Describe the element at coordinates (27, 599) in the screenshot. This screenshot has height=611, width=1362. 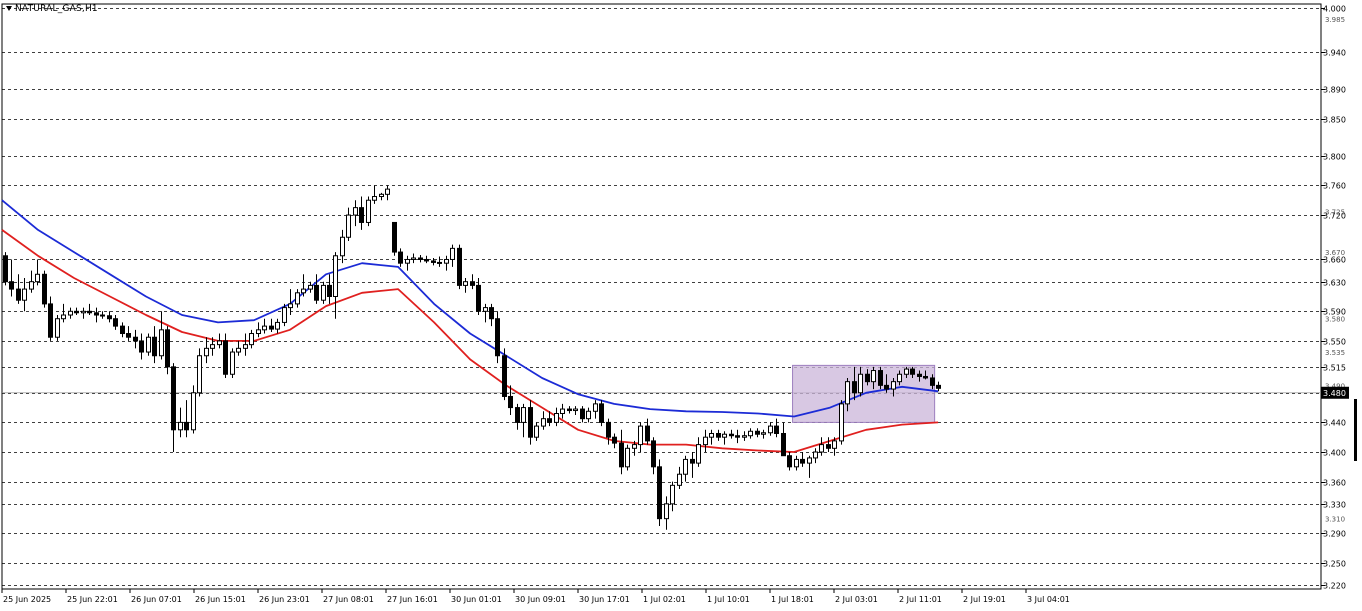
I see `time-label: 25 Jun 2025` at that location.